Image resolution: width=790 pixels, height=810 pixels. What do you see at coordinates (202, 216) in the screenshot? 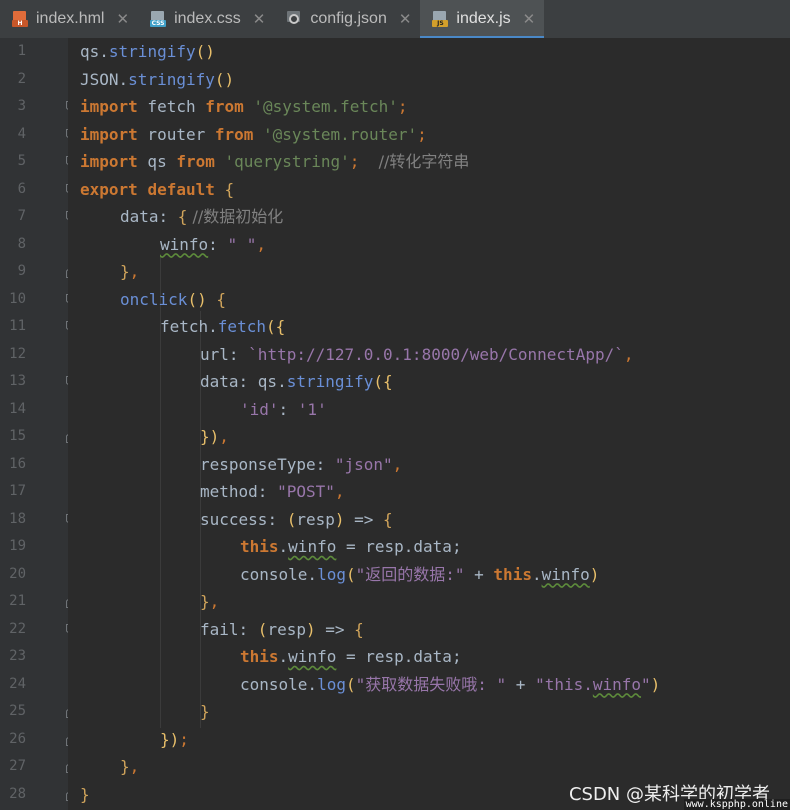
I see `code-line-7: data: { //数据初始化` at bounding box center [202, 216].